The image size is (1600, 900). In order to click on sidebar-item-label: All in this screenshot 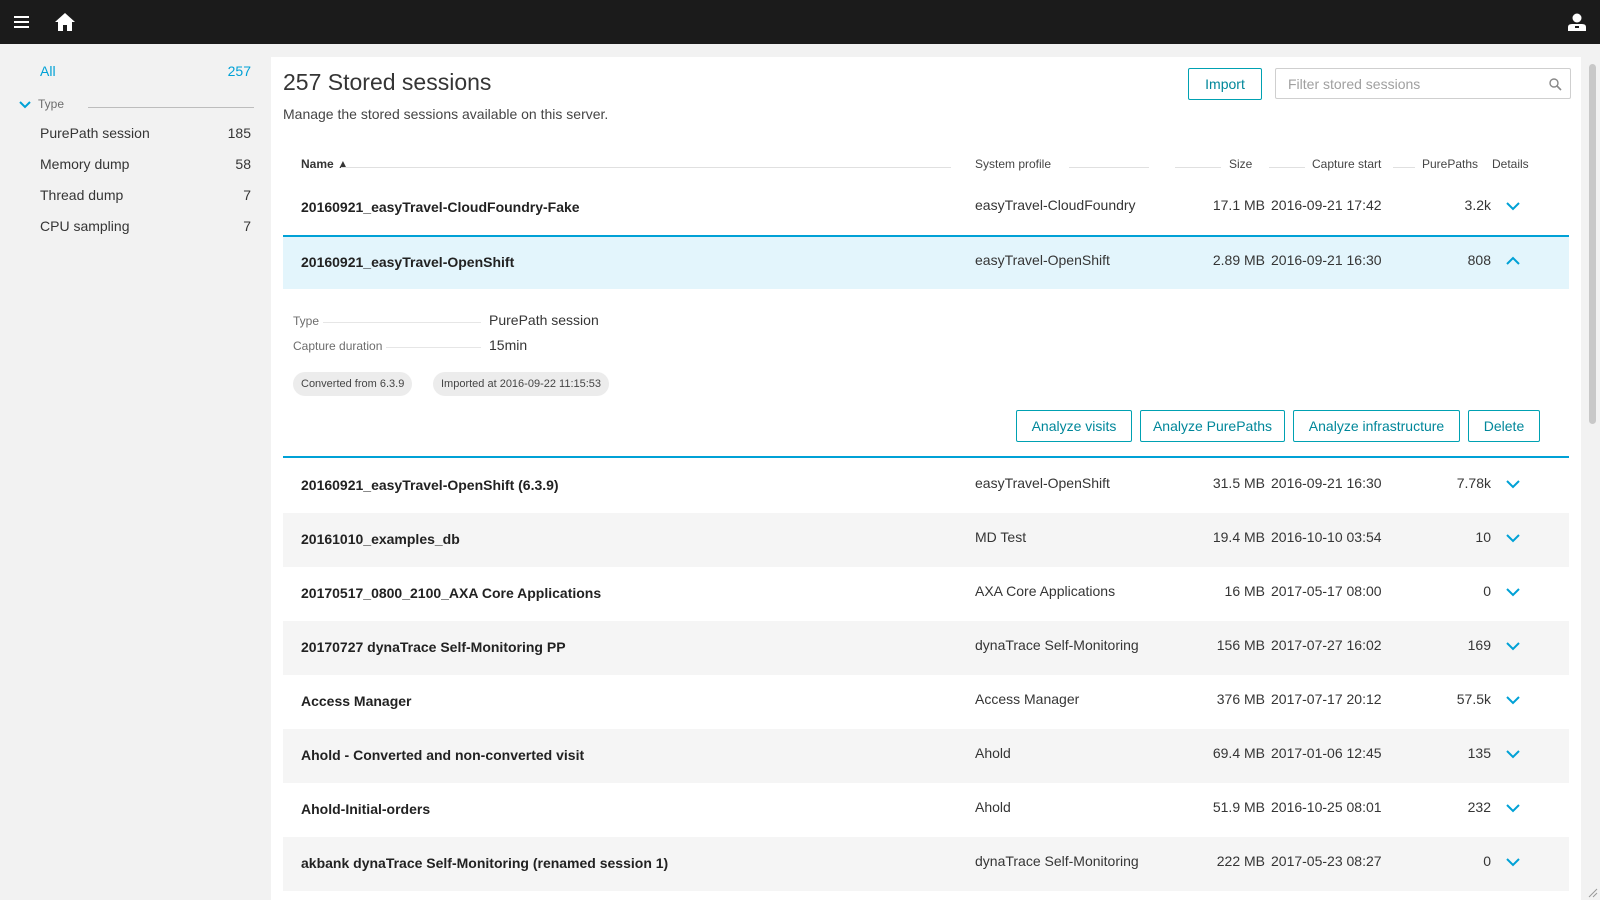, I will do `click(48, 71)`.